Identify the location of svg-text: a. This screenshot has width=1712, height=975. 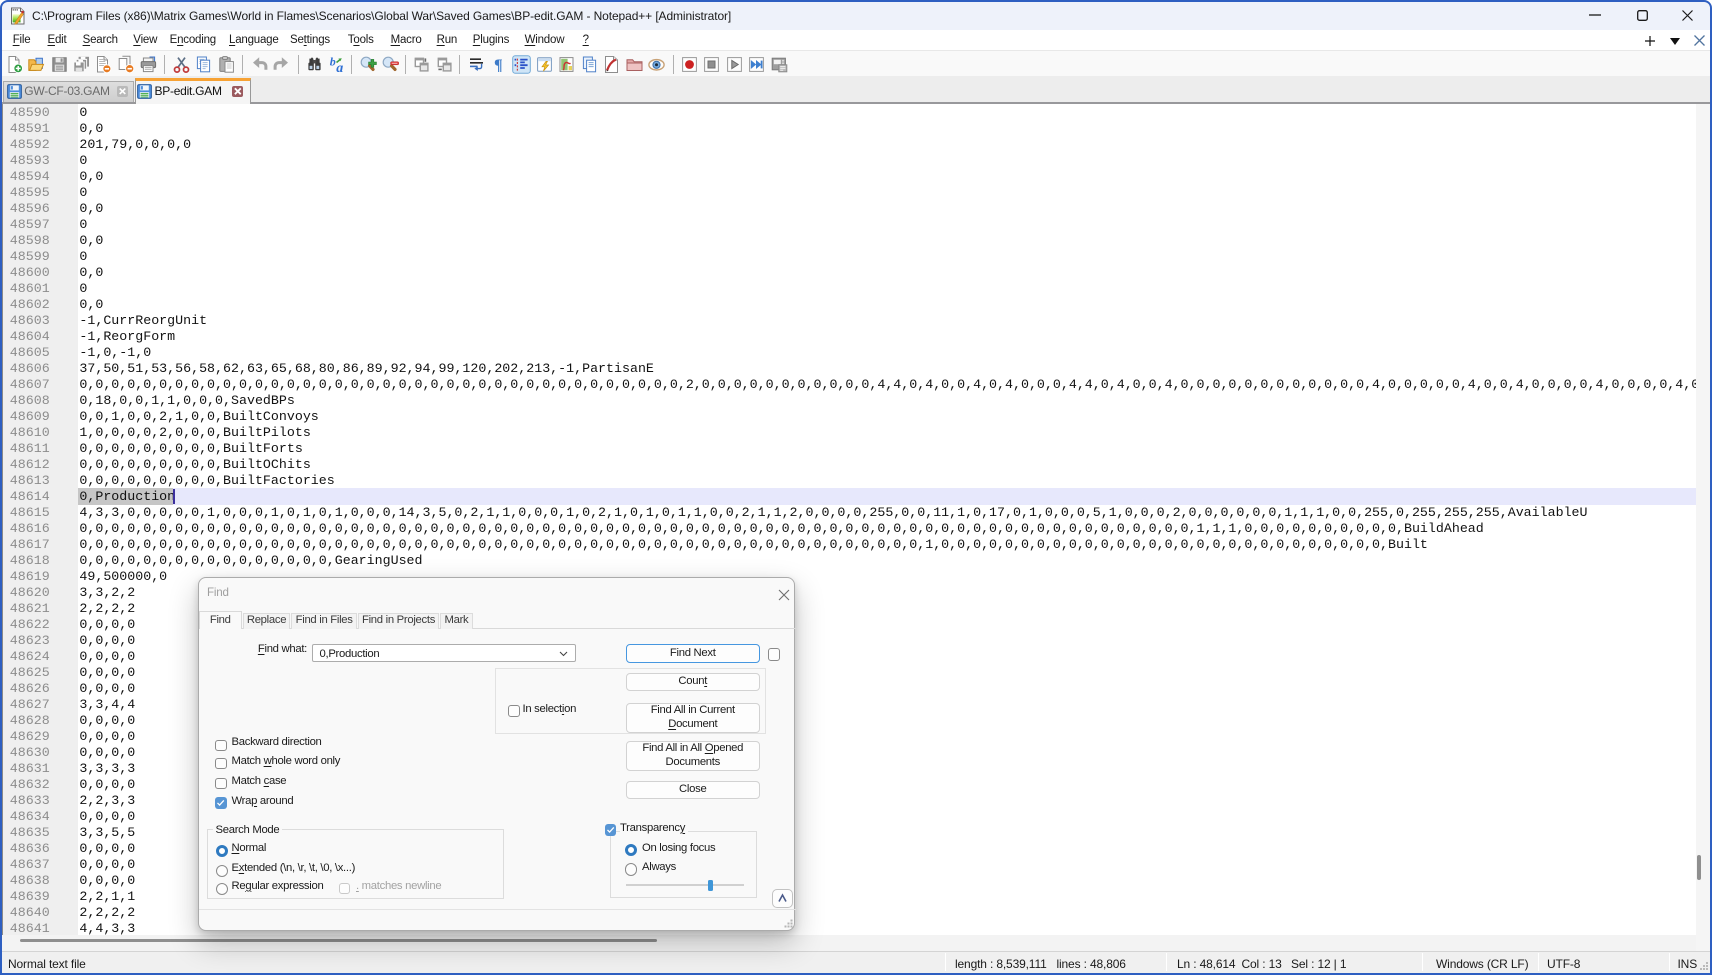
(339, 67).